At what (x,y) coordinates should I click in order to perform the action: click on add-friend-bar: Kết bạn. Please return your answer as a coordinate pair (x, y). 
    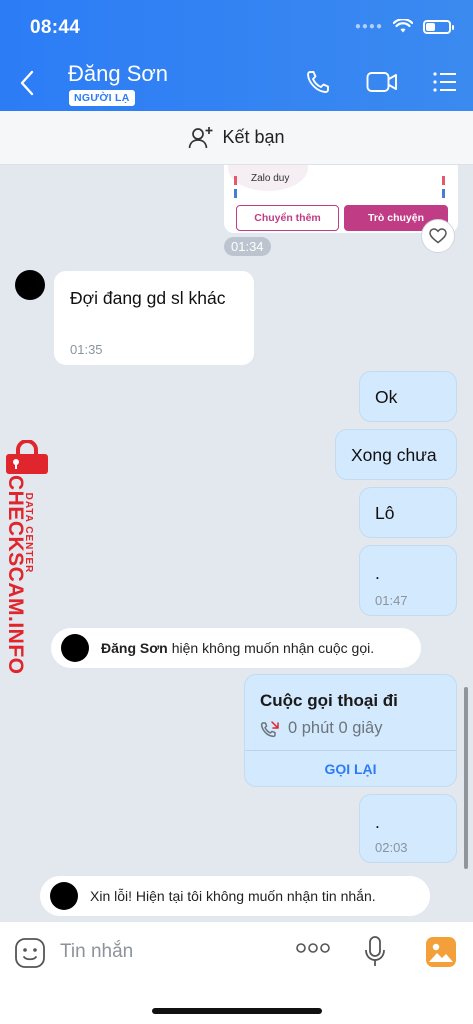
    Looking at the image, I should click on (236, 138).